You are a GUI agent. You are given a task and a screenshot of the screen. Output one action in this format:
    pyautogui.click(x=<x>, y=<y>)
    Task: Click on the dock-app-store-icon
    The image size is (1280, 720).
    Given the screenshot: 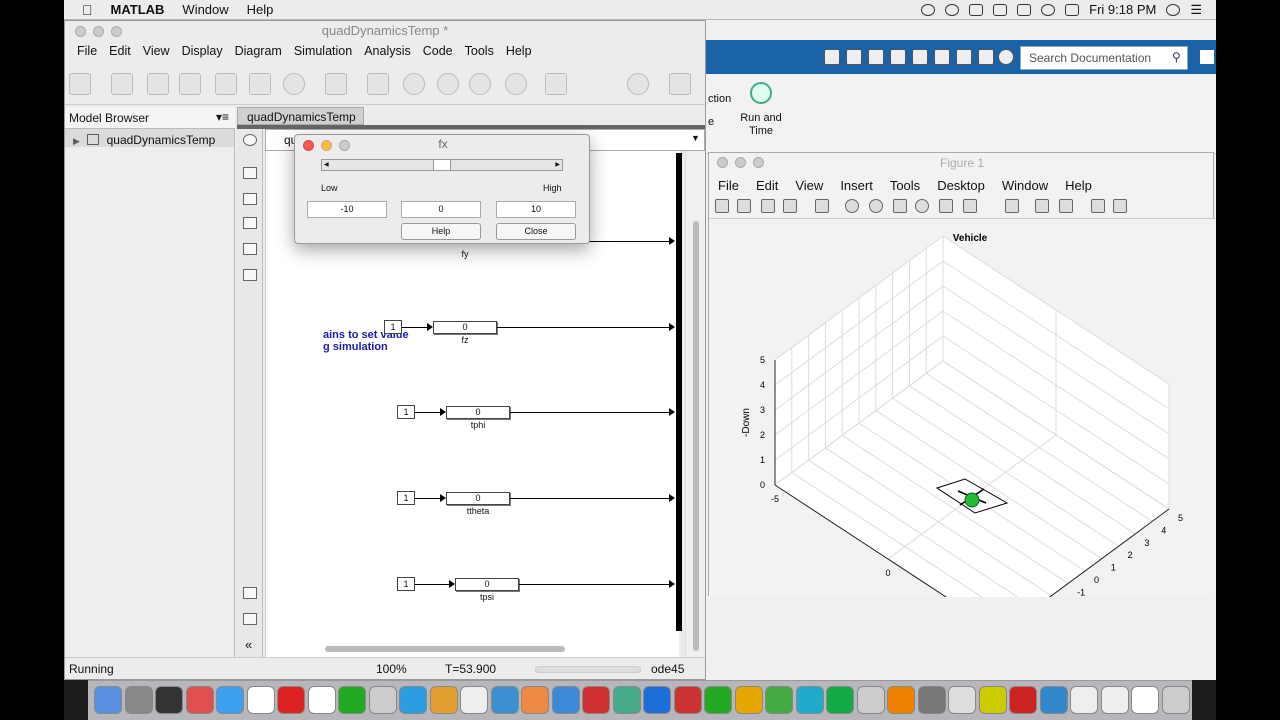 What is the action you would take?
    pyautogui.click(x=565, y=700)
    